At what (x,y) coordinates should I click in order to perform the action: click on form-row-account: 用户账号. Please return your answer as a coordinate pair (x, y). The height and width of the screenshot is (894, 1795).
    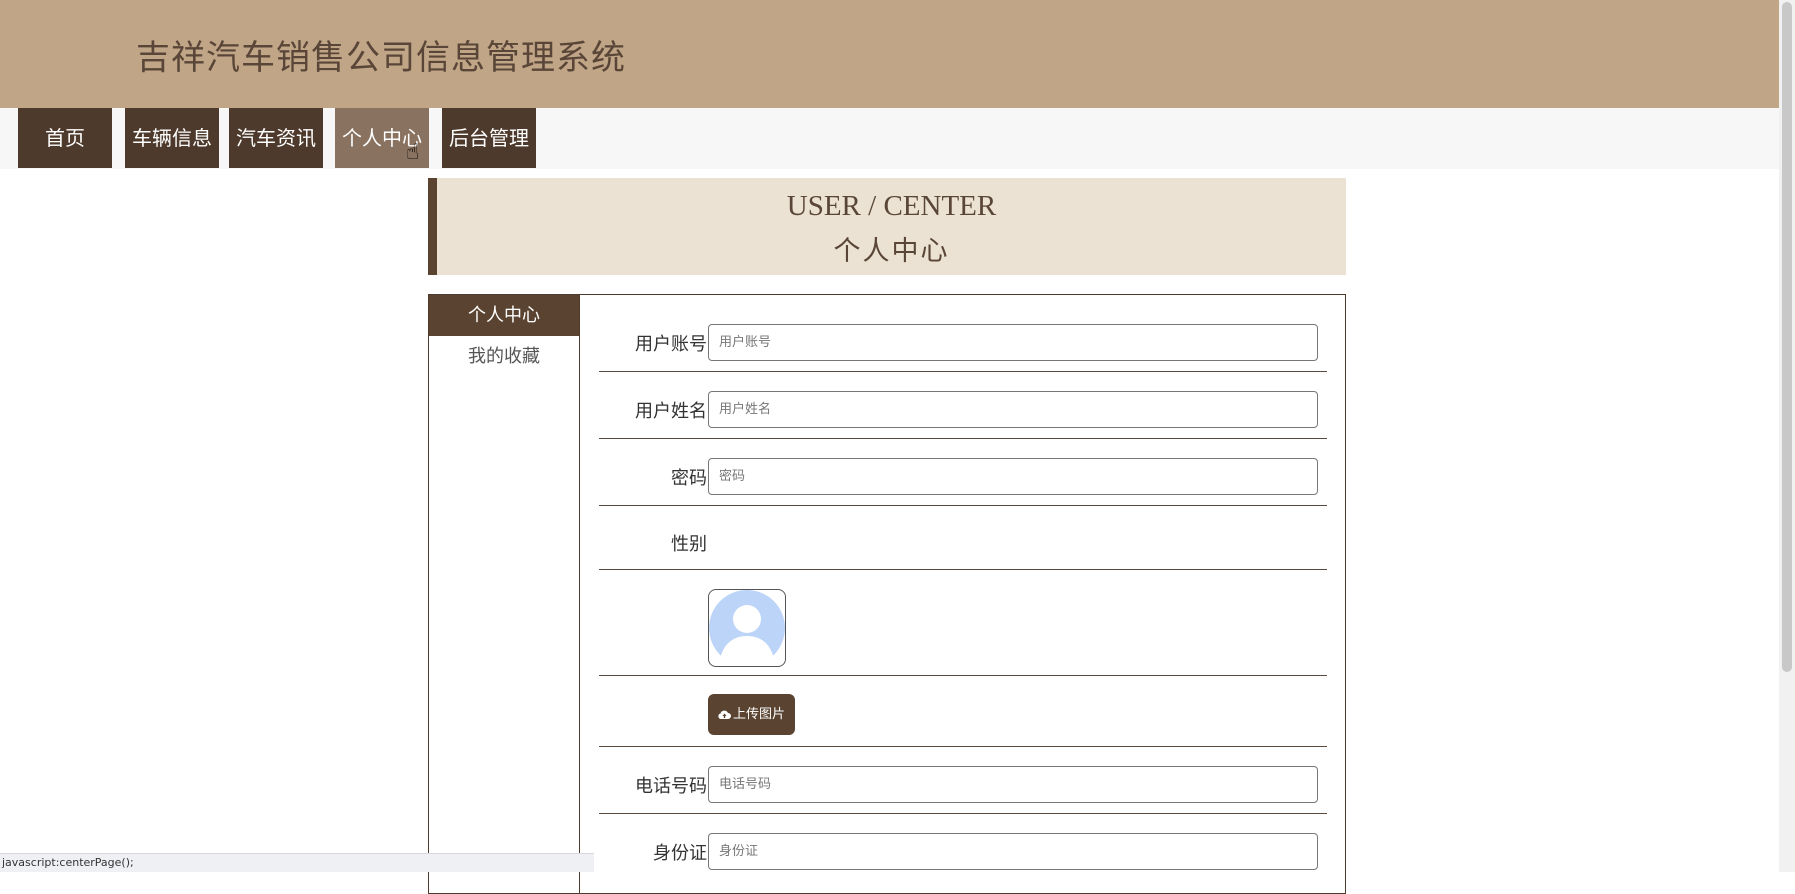
    Looking at the image, I should click on (963, 333).